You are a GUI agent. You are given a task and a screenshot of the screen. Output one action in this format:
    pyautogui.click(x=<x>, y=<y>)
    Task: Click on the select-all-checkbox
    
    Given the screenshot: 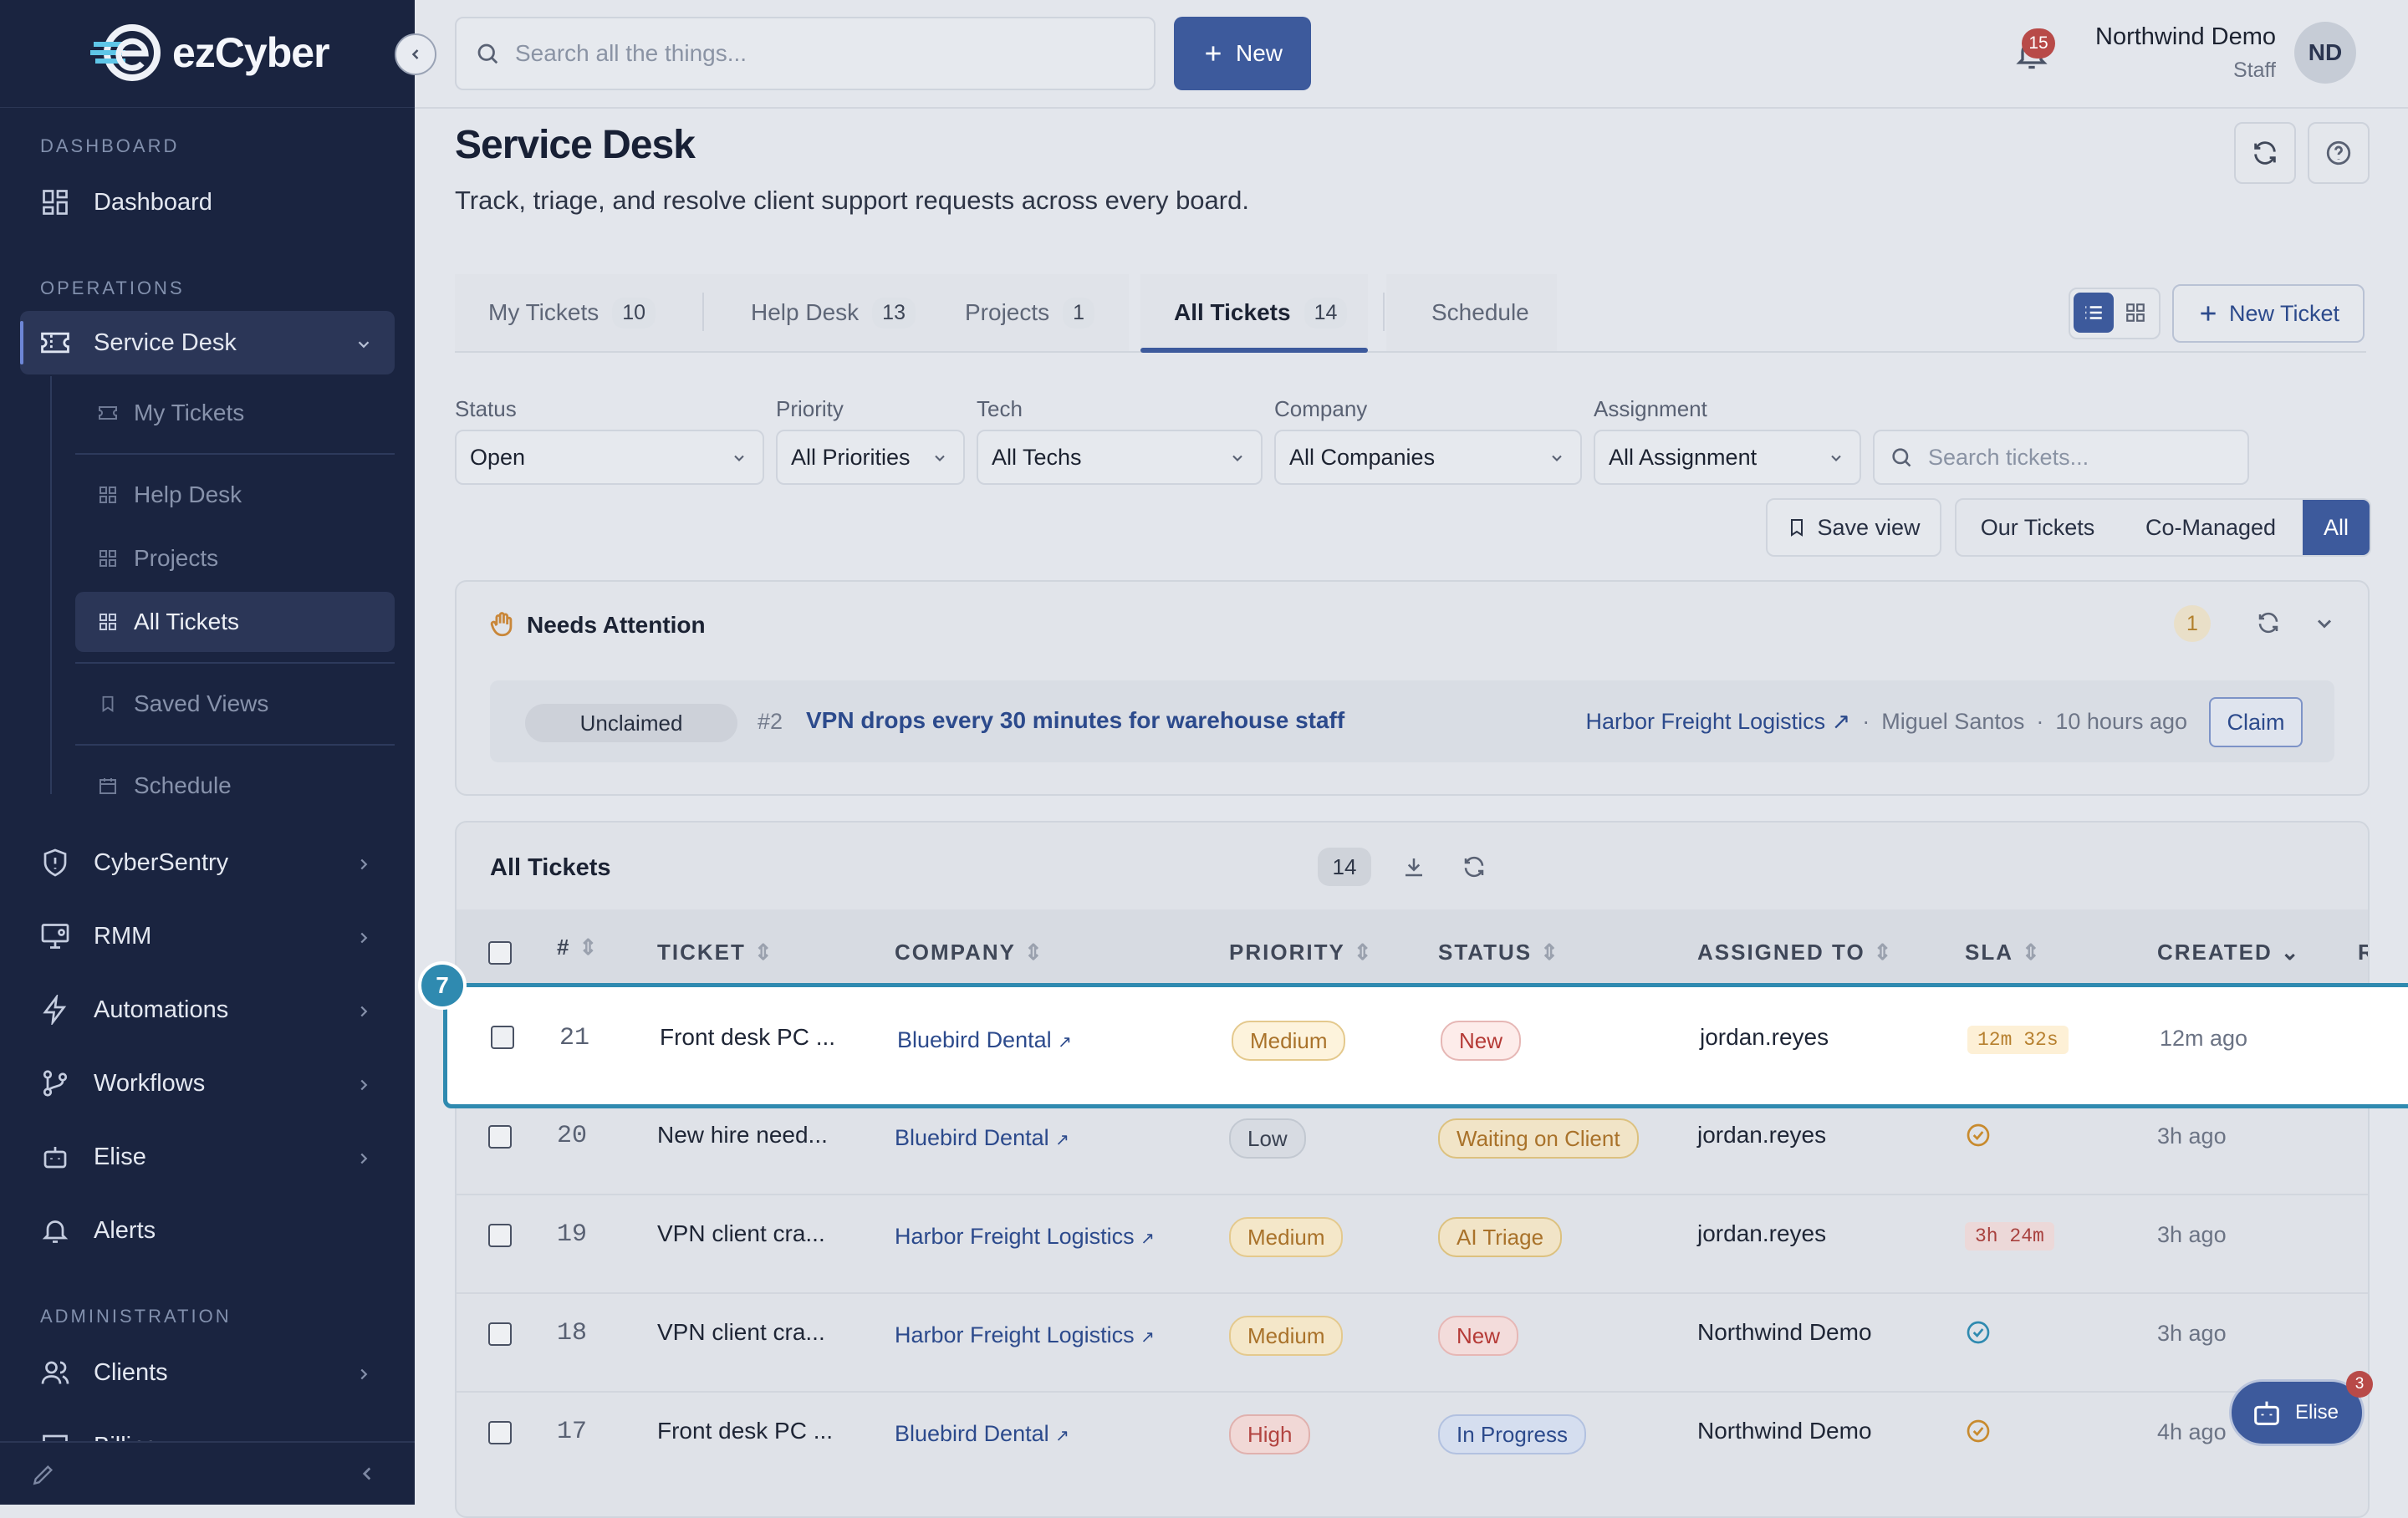 What is the action you would take?
    pyautogui.click(x=500, y=953)
    